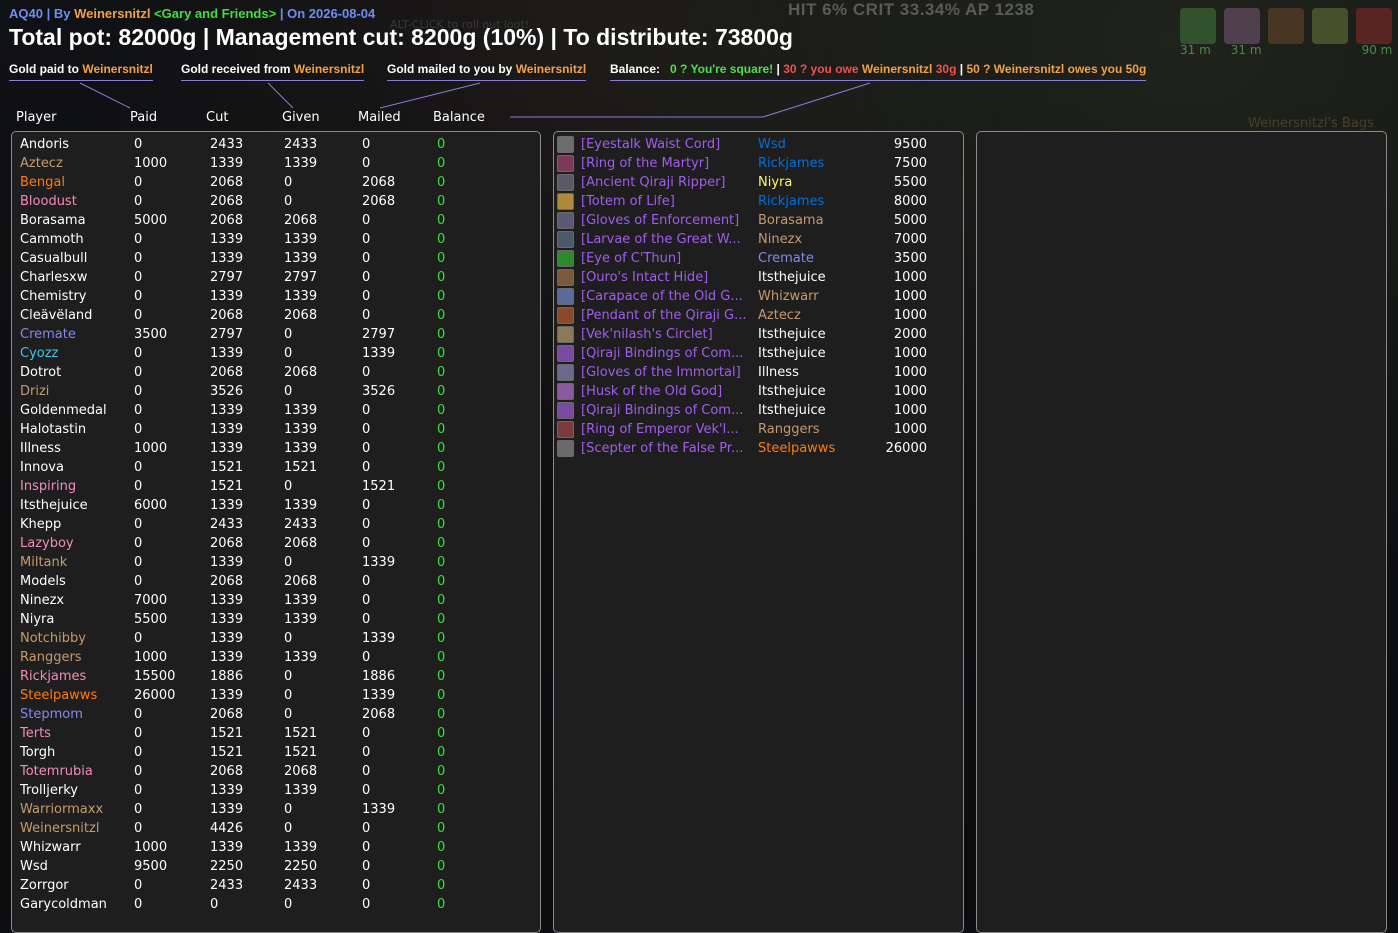 The height and width of the screenshot is (933, 1398). What do you see at coordinates (551, 69) in the screenshot?
I see `legend-mailed-name: Weinersnitzl` at bounding box center [551, 69].